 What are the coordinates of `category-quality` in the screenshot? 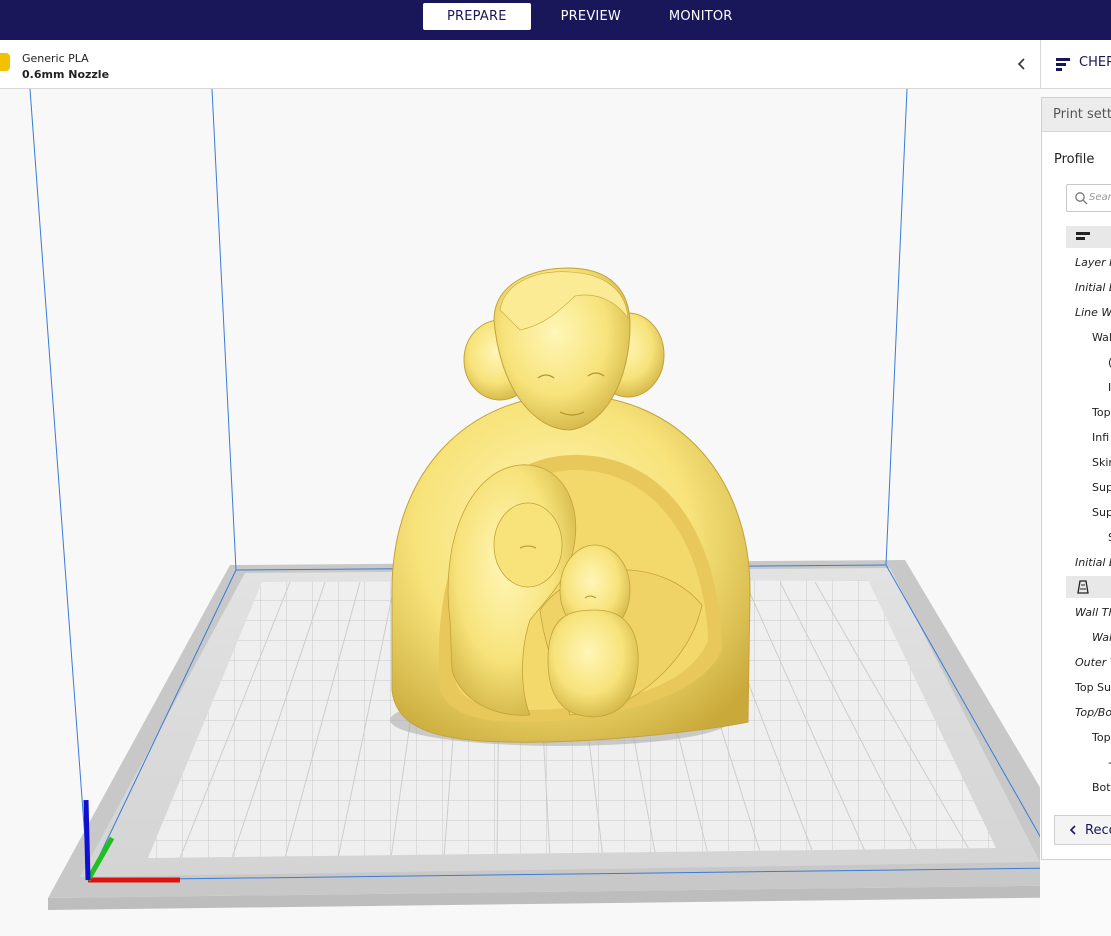 It's located at (1088, 237).